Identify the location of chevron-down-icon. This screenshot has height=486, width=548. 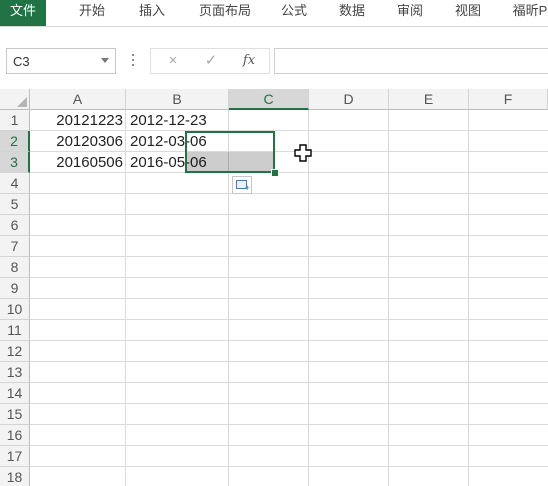
(105, 60).